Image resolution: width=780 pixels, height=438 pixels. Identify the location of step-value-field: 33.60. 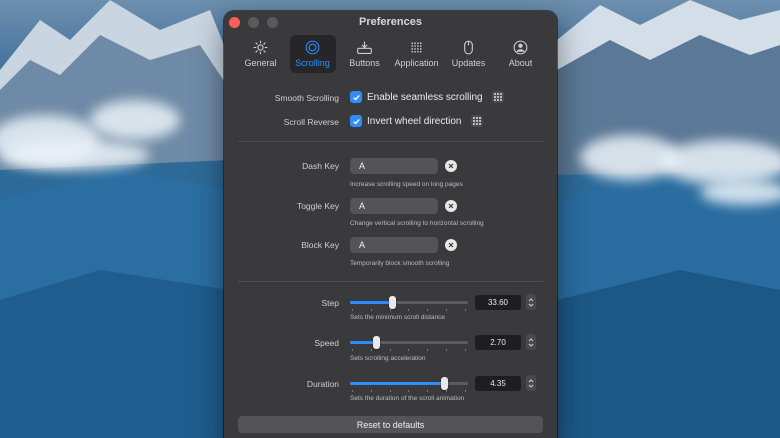
(498, 302).